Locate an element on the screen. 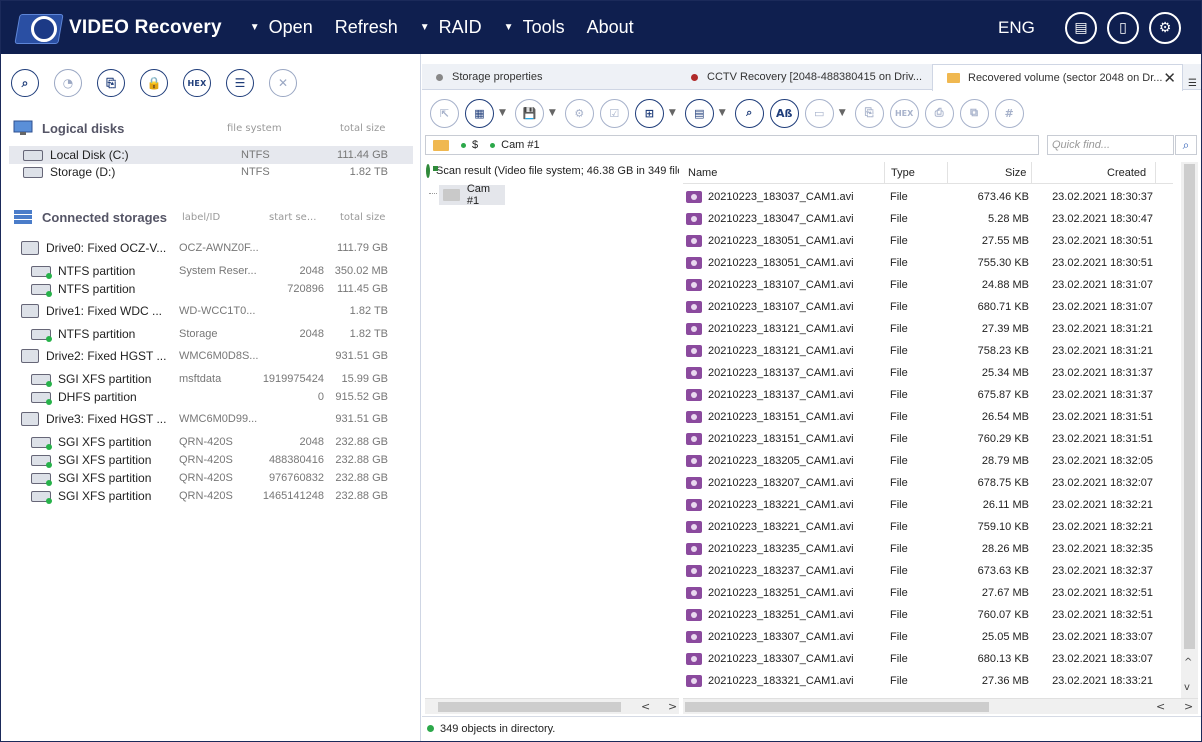  panels-button: ⊞ is located at coordinates (649, 113).